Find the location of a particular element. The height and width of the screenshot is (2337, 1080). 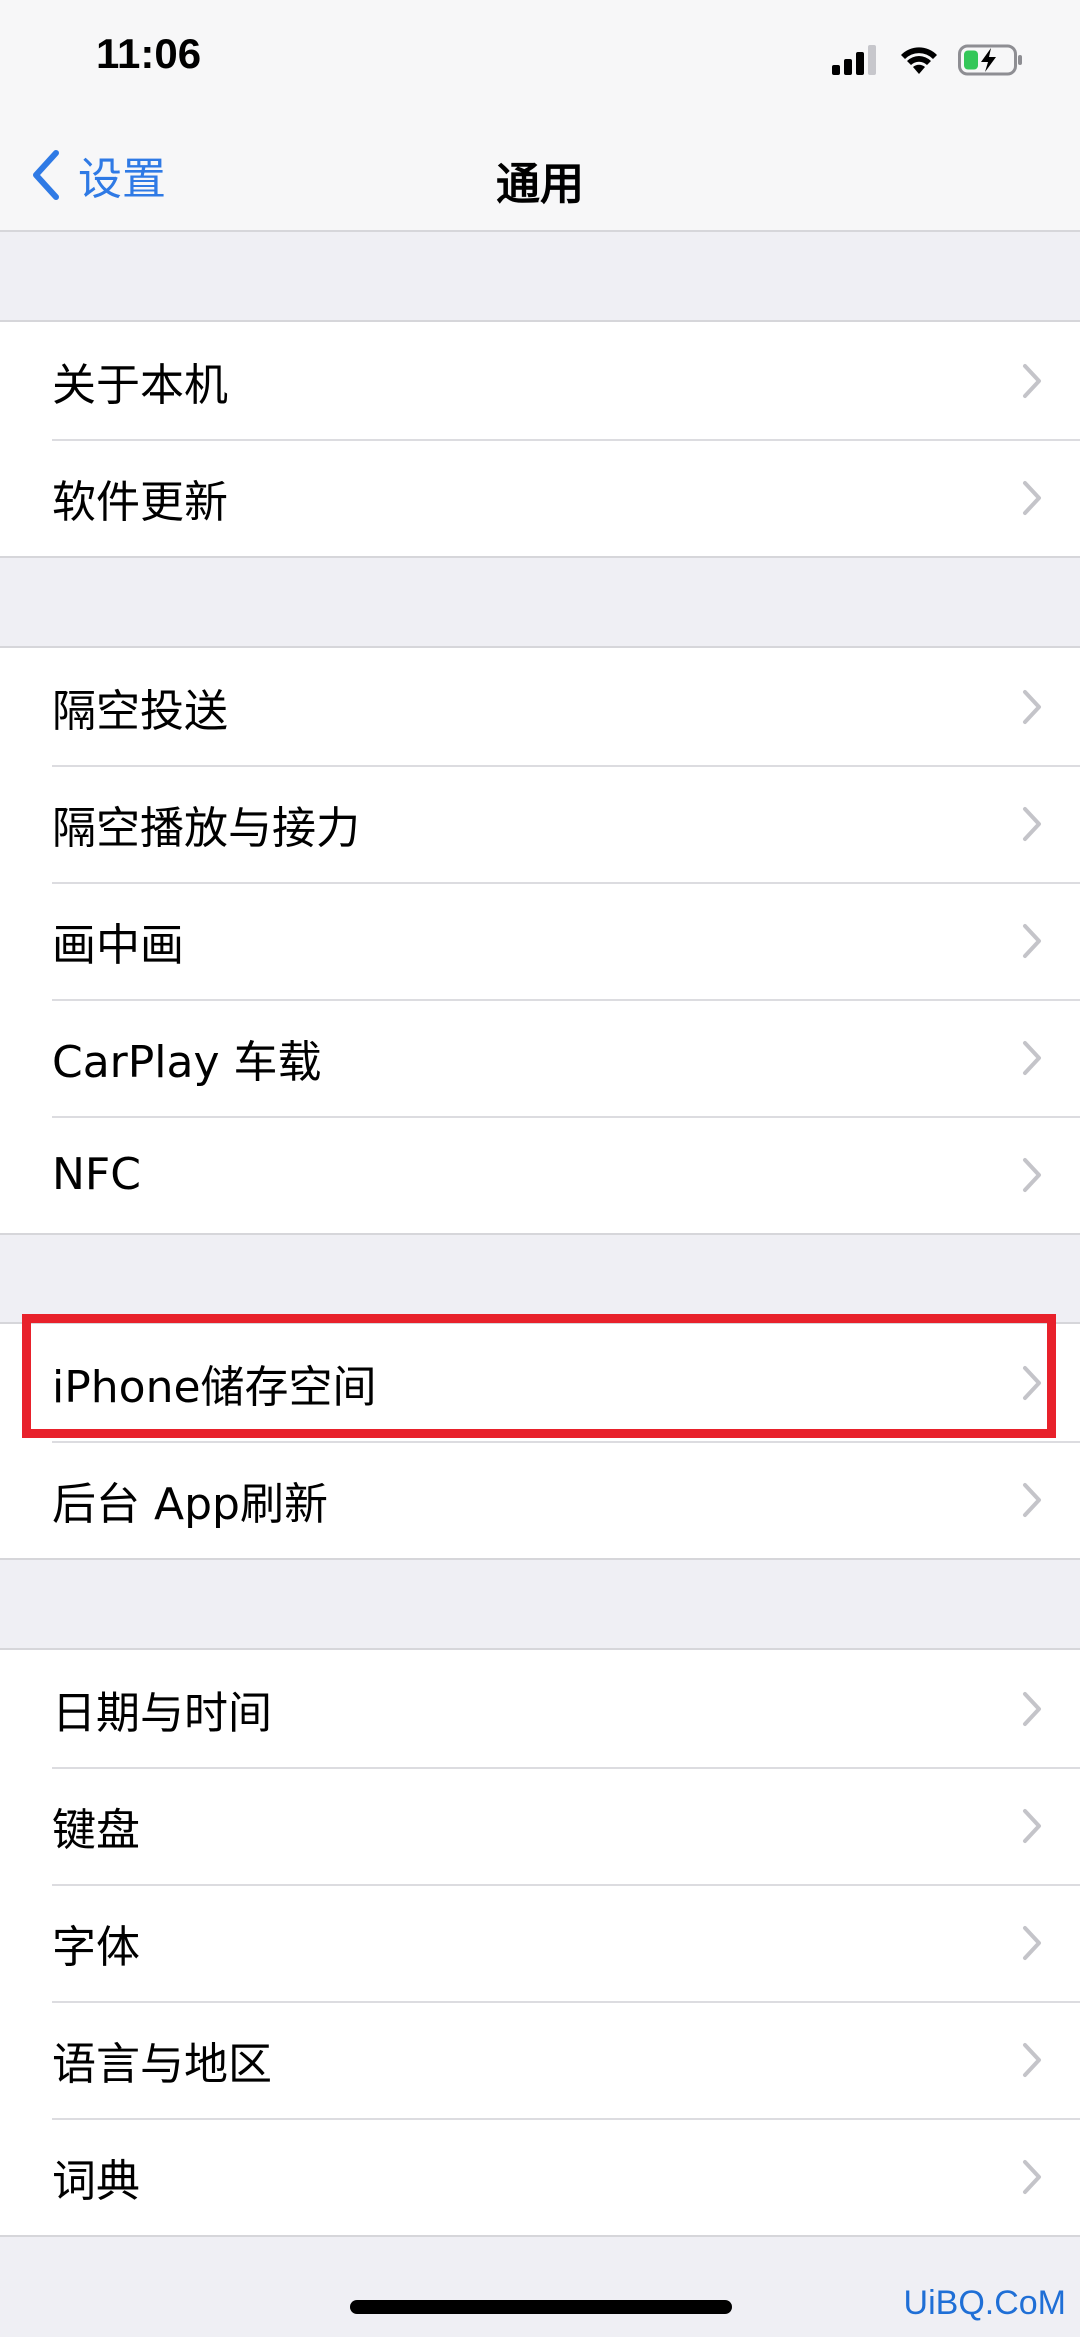

settings-item-label: CarPlay 车载 is located at coordinates (187, 1062).